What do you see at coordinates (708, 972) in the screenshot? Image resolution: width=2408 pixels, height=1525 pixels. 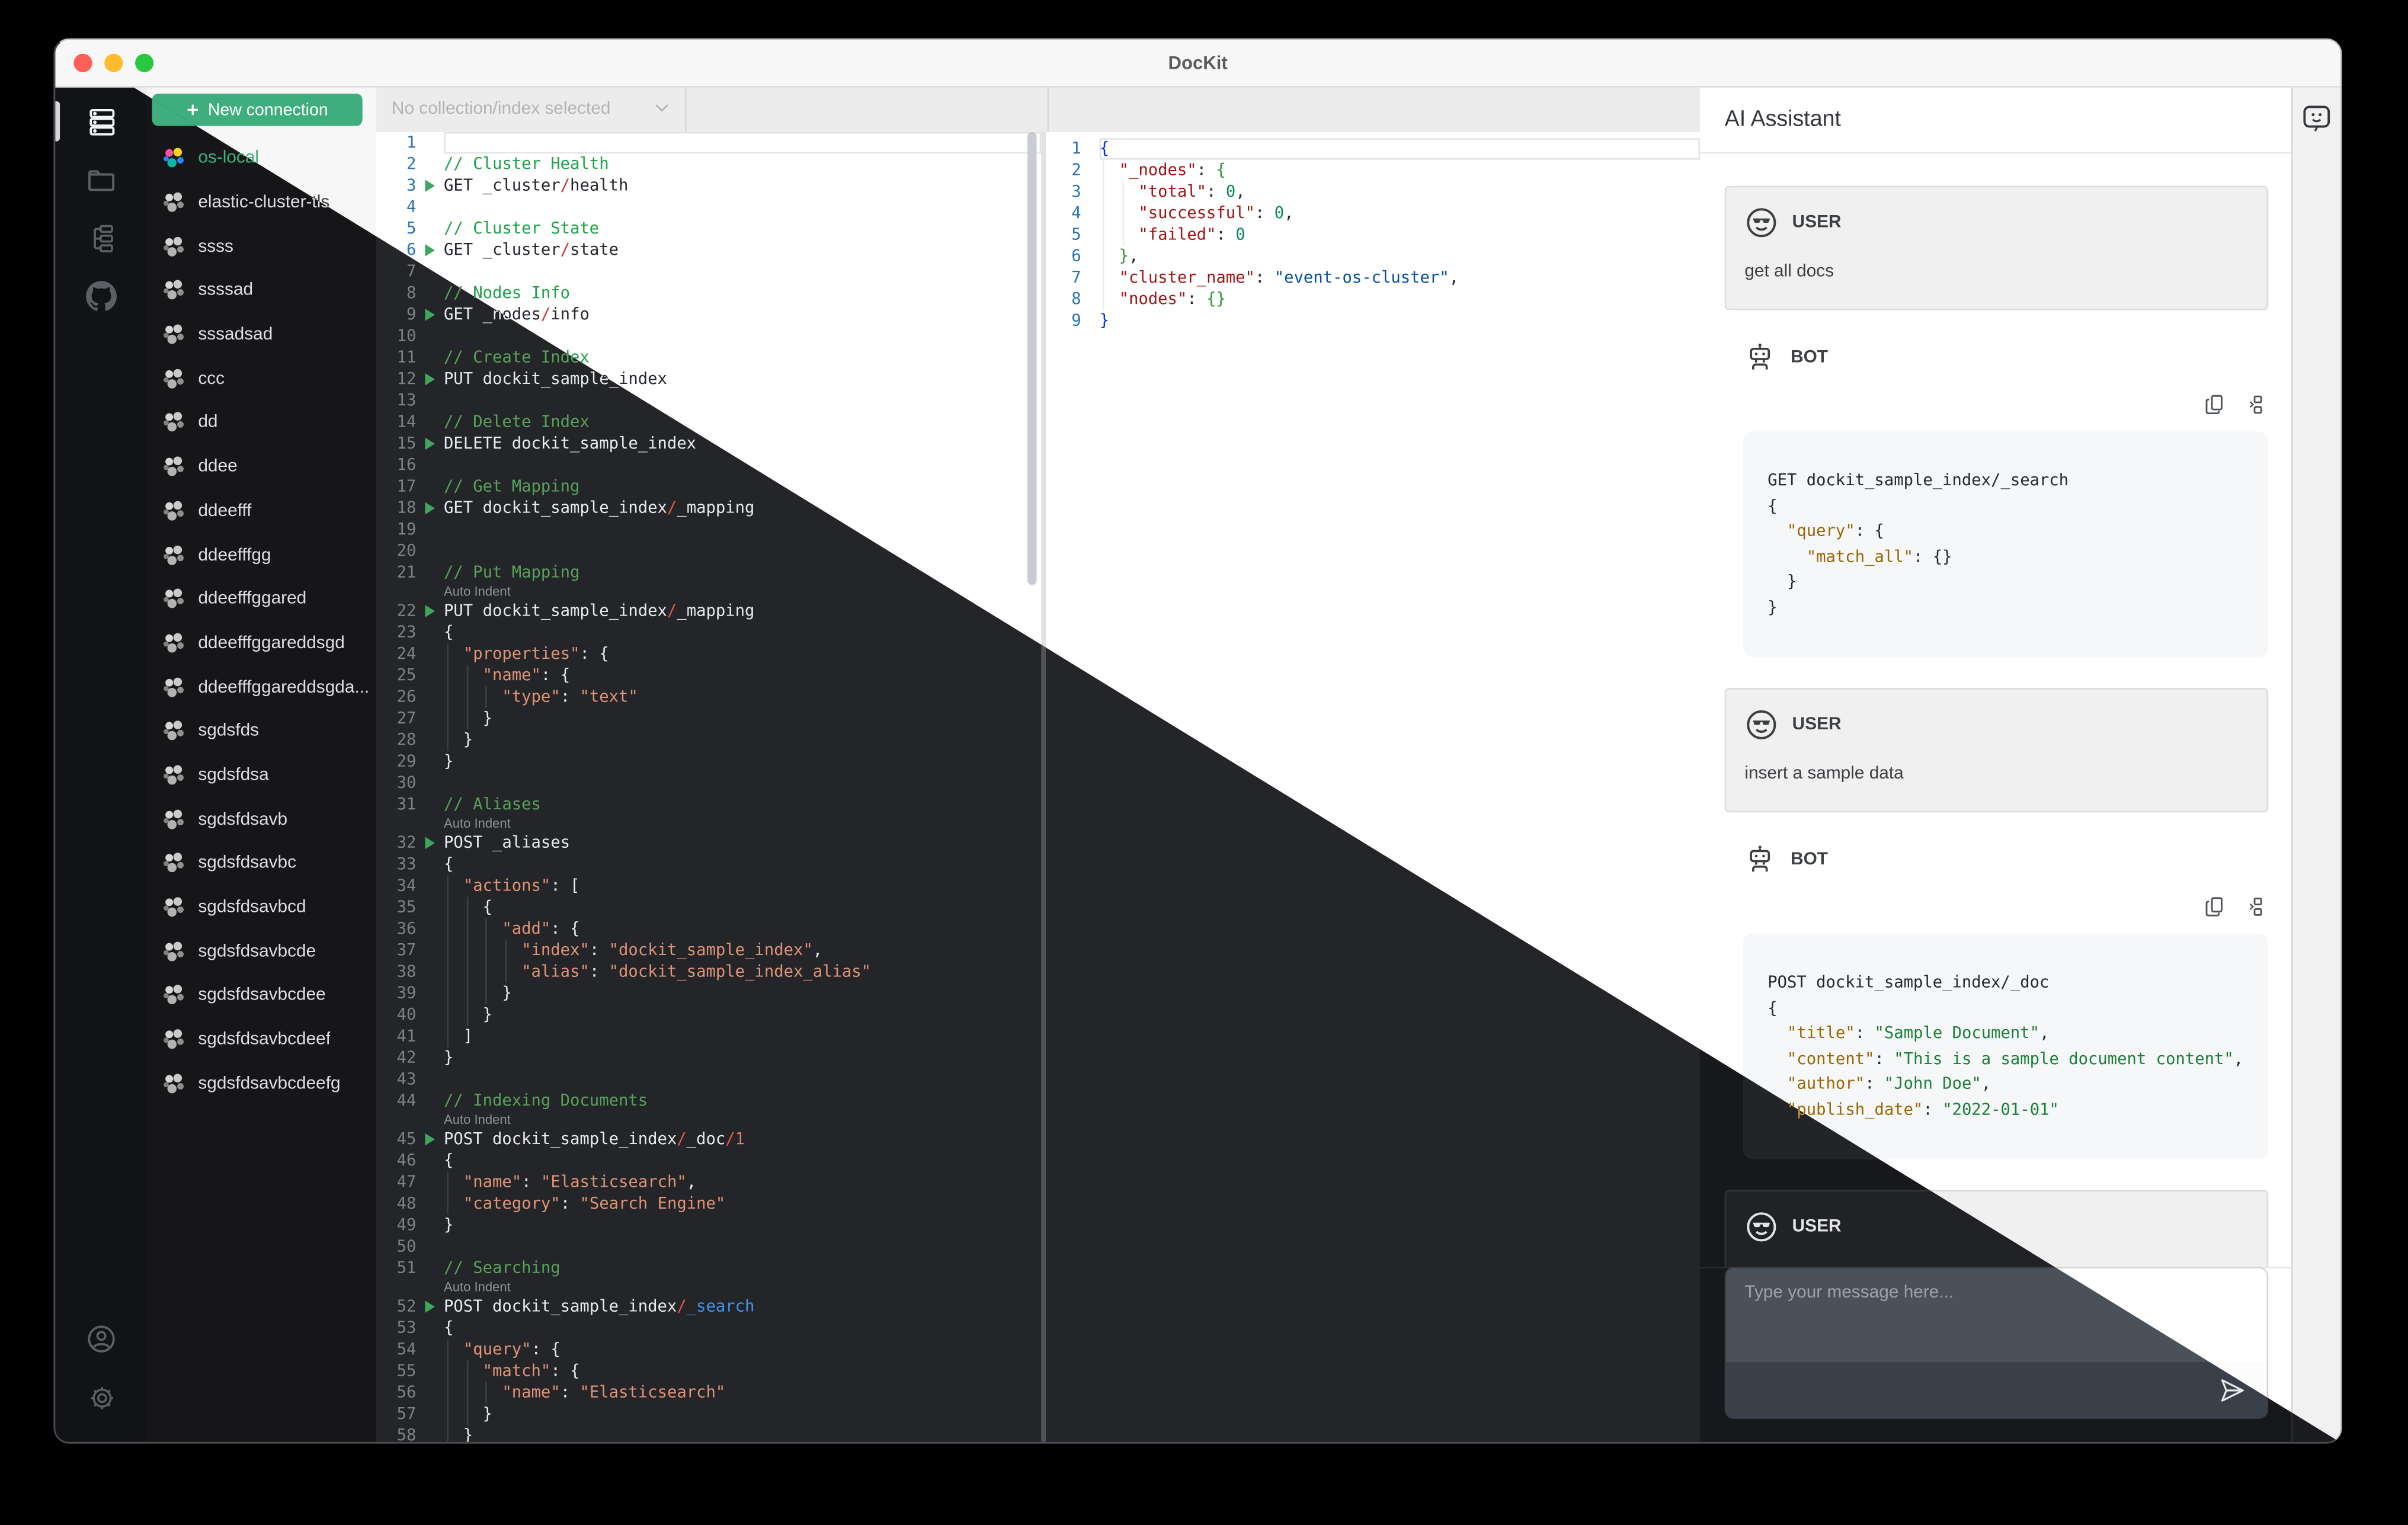 I see `editor-line: 38 "alias": "dockit_sample_index_alias"` at bounding box center [708, 972].